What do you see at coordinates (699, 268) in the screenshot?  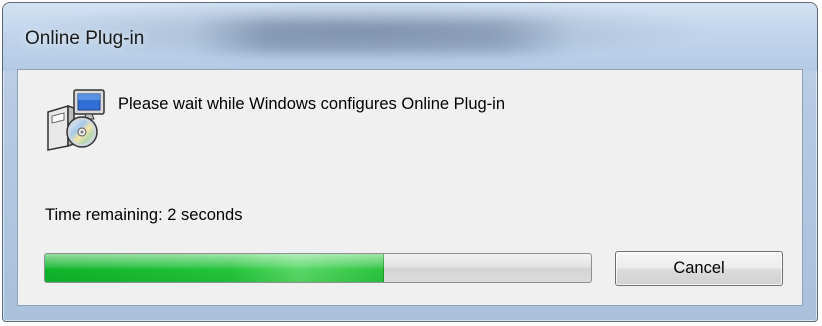 I see `cancel-button: Cancel` at bounding box center [699, 268].